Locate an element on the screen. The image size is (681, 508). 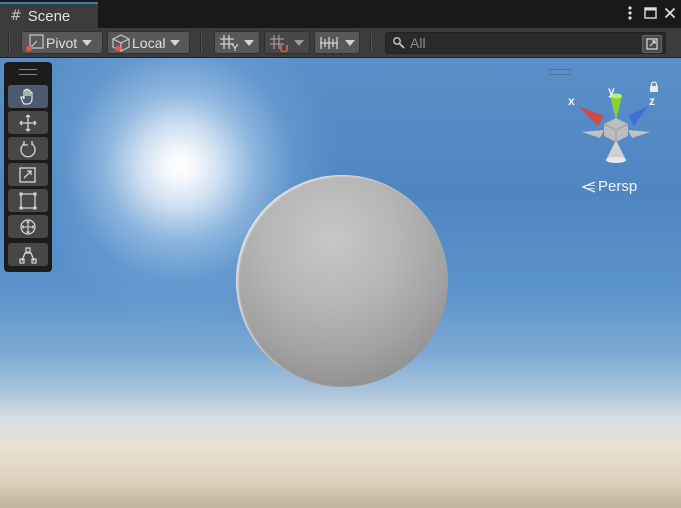
window-controls is located at coordinates (650, 13).